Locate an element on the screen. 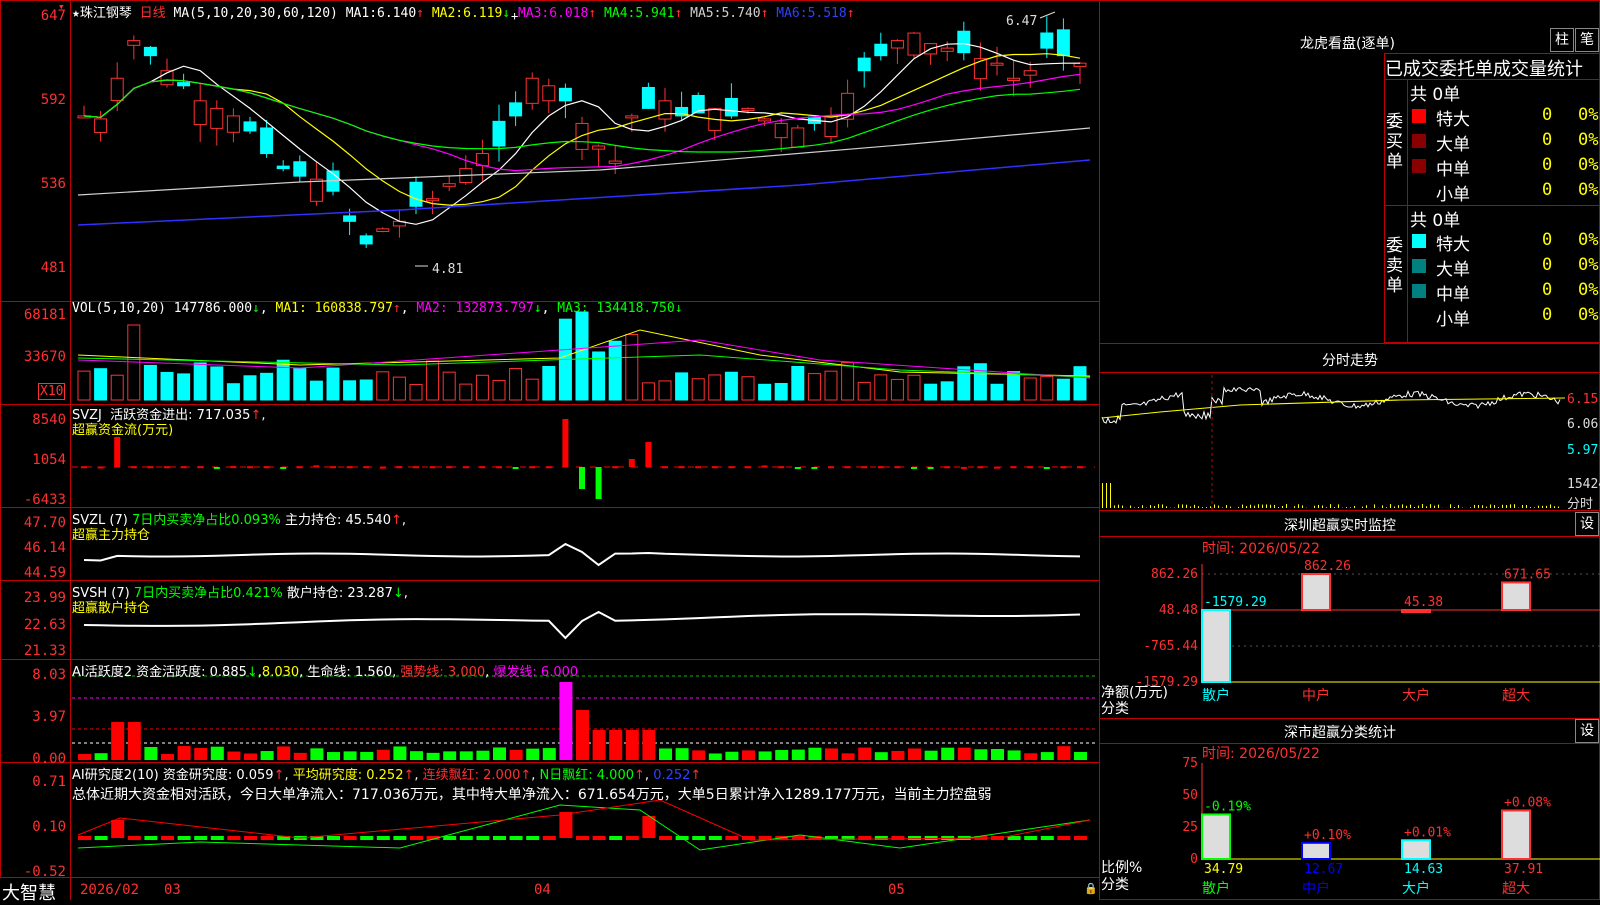 The width and height of the screenshot is (1600, 905). menu-icon: ▾ is located at coordinates (61, 6).